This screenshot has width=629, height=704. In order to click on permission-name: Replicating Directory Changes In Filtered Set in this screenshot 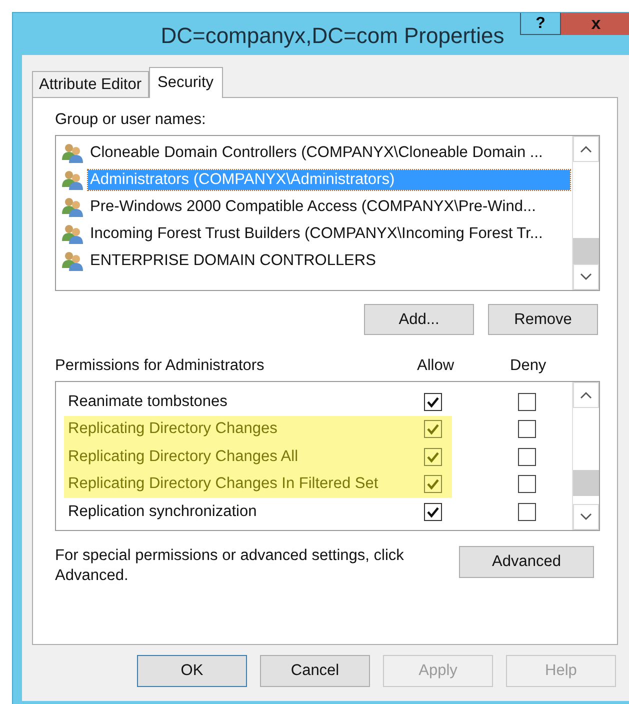, I will do `click(224, 484)`.